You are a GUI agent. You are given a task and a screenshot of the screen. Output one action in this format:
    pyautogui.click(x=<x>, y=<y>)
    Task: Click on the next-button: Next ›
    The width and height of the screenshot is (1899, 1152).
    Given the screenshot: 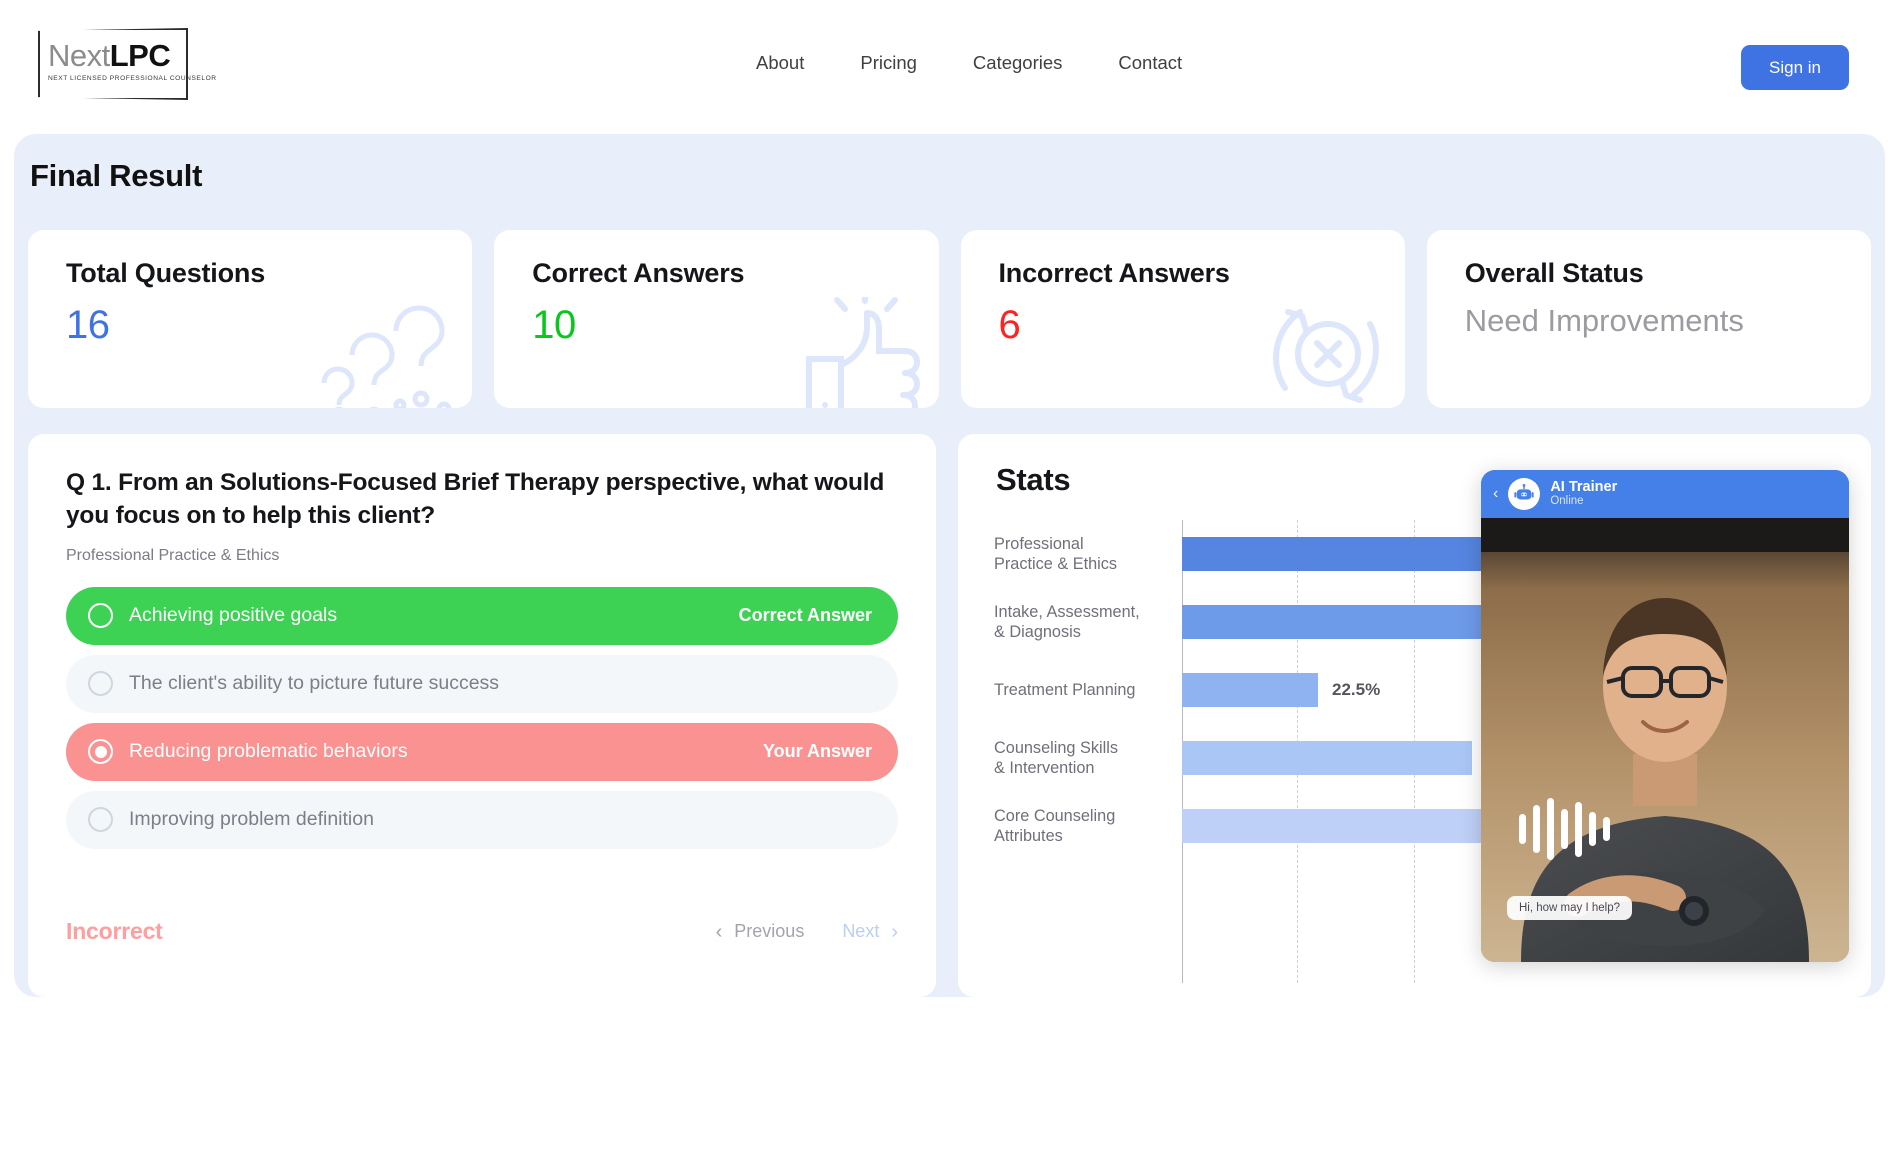 What is the action you would take?
    pyautogui.click(x=870, y=931)
    